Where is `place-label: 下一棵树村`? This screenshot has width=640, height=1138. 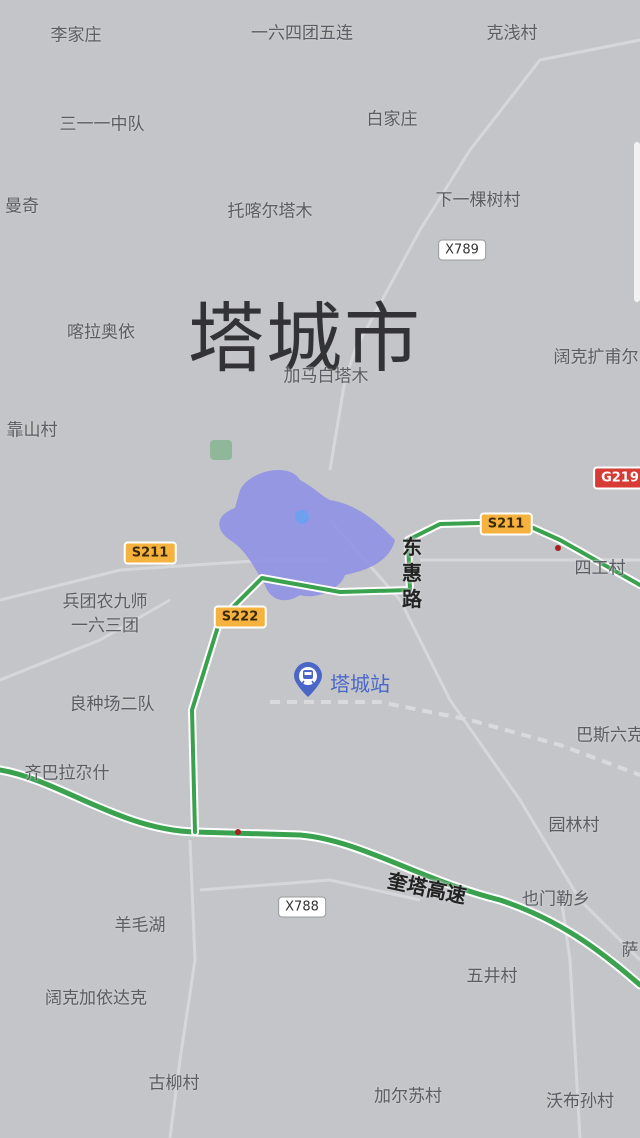
place-label: 下一棵树村 is located at coordinates (478, 198).